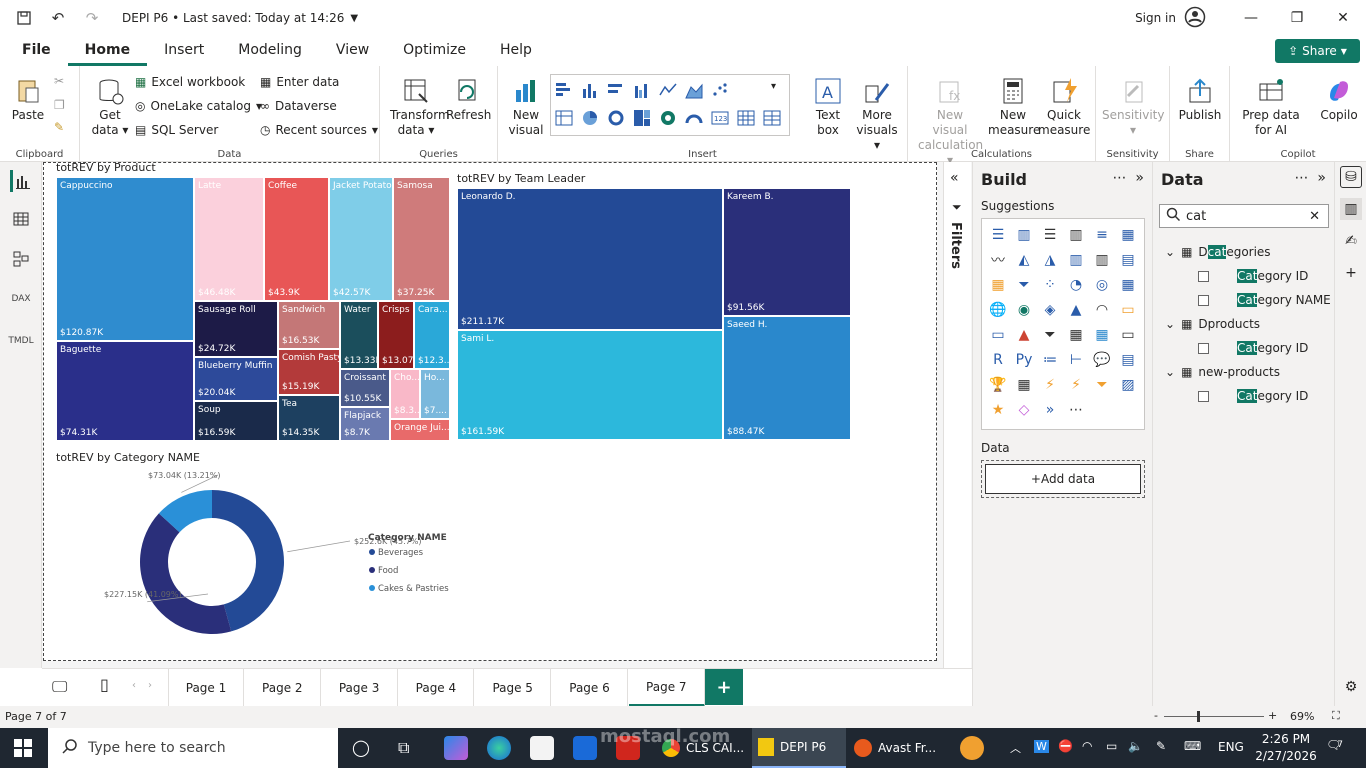 The height and width of the screenshot is (768, 1366). What do you see at coordinates (1087, 746) in the screenshot?
I see `wifi-icon: ◠` at bounding box center [1087, 746].